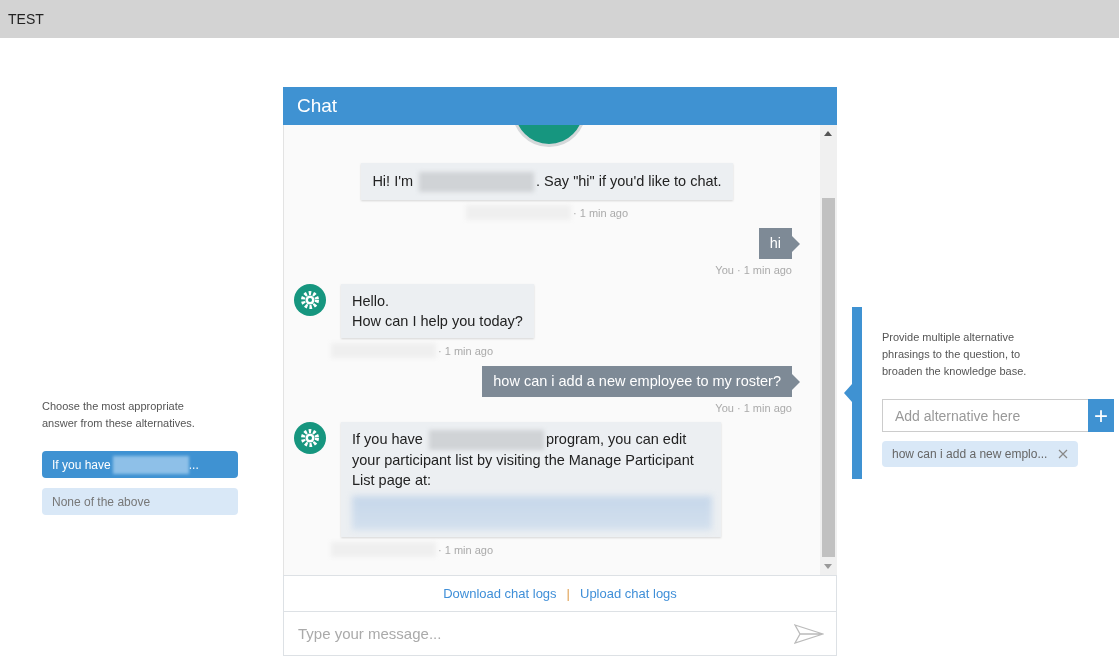 Image resolution: width=1119 pixels, height=667 pixels. Describe the element at coordinates (955, 354) in the screenshot. I see `instruction-text: Provide multiple alternative phrasings to the question, to broaden the knowledge base.` at that location.